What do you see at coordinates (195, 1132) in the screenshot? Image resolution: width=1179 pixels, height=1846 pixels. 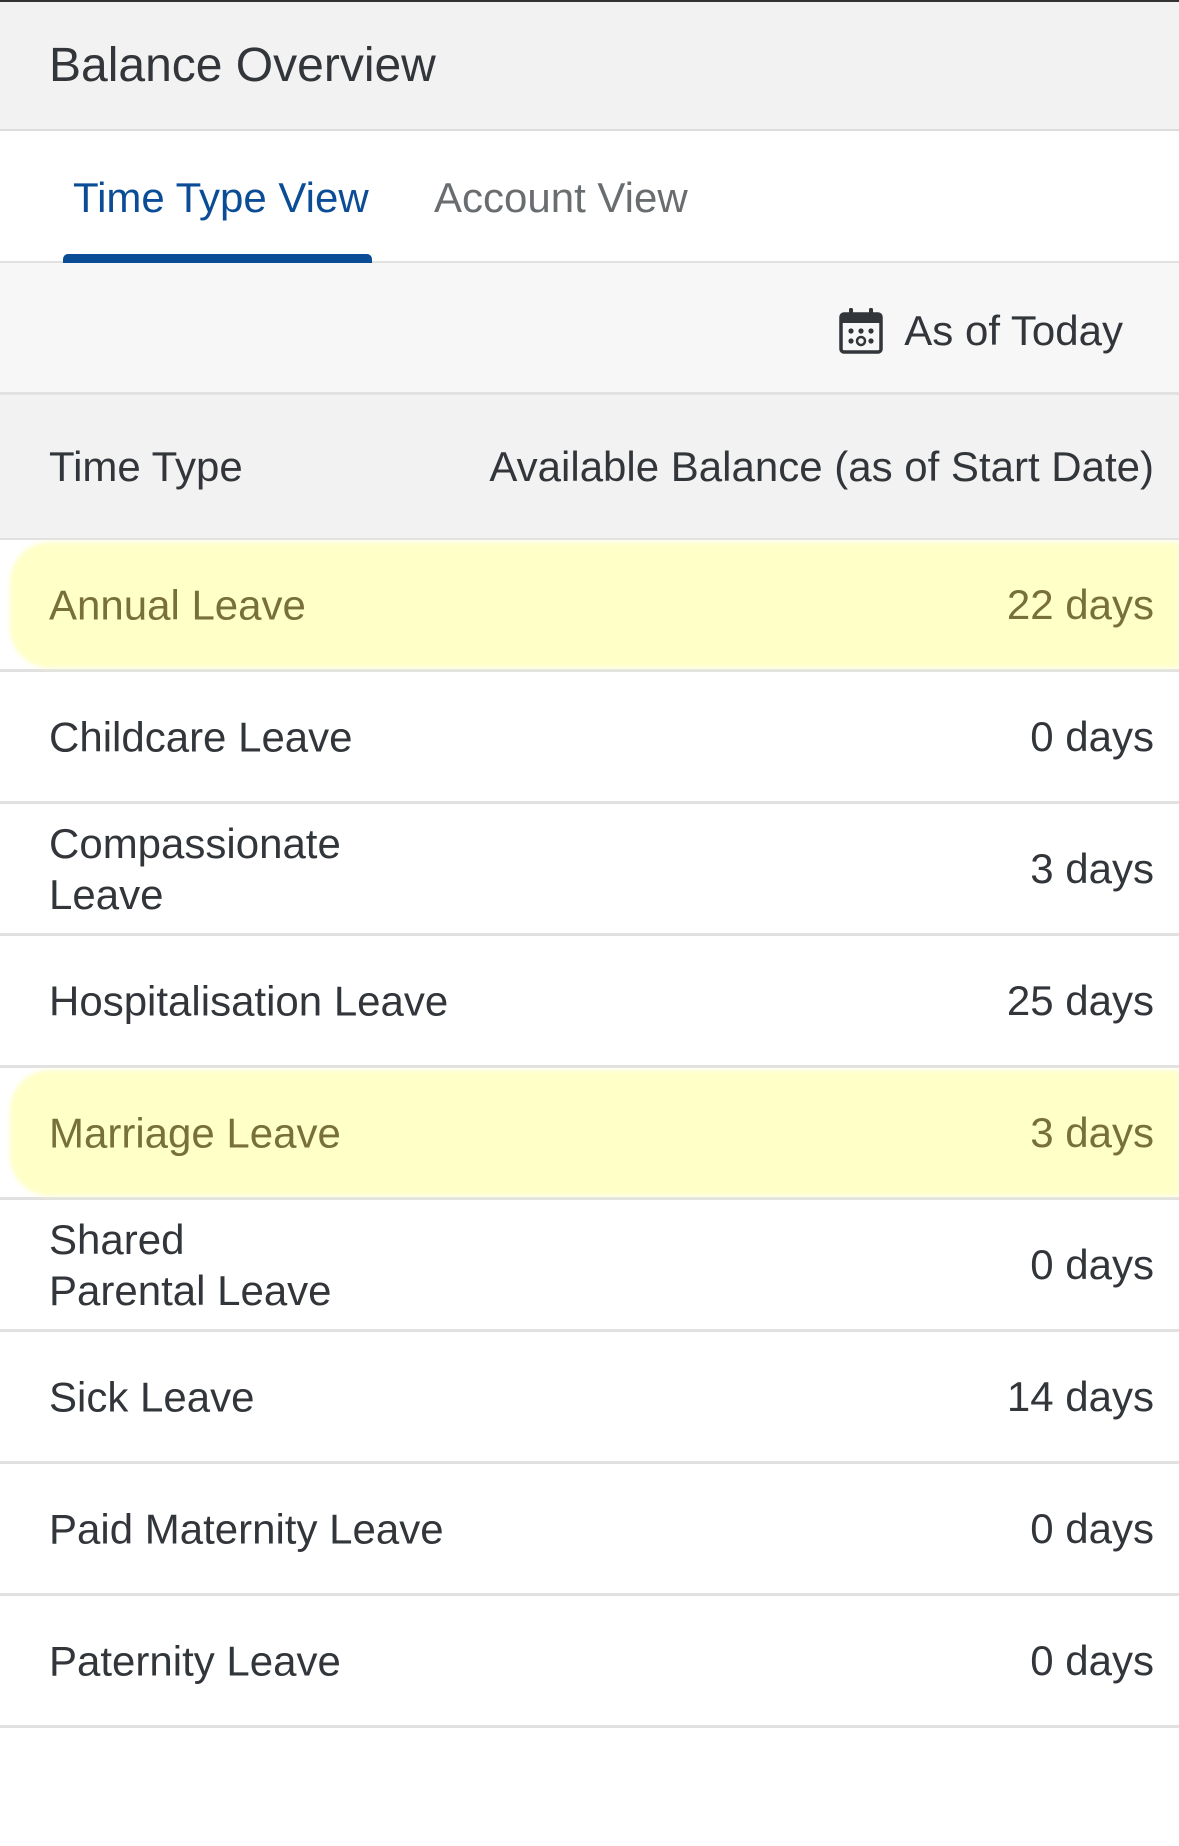 I see `time-type-name: Marriage Leave` at bounding box center [195, 1132].